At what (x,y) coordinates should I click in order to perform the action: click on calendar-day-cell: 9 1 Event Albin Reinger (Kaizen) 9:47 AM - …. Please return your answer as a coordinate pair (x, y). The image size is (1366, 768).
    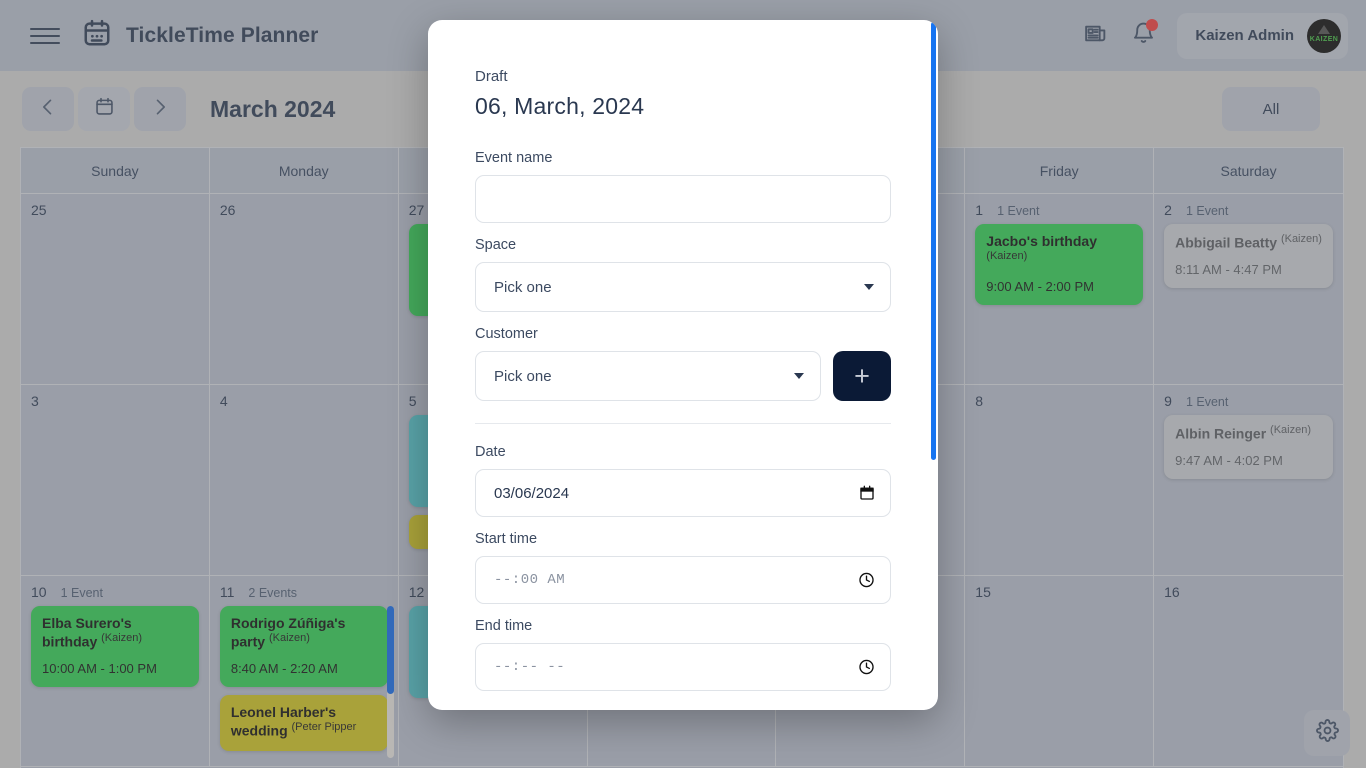
    Looking at the image, I should click on (1248, 480).